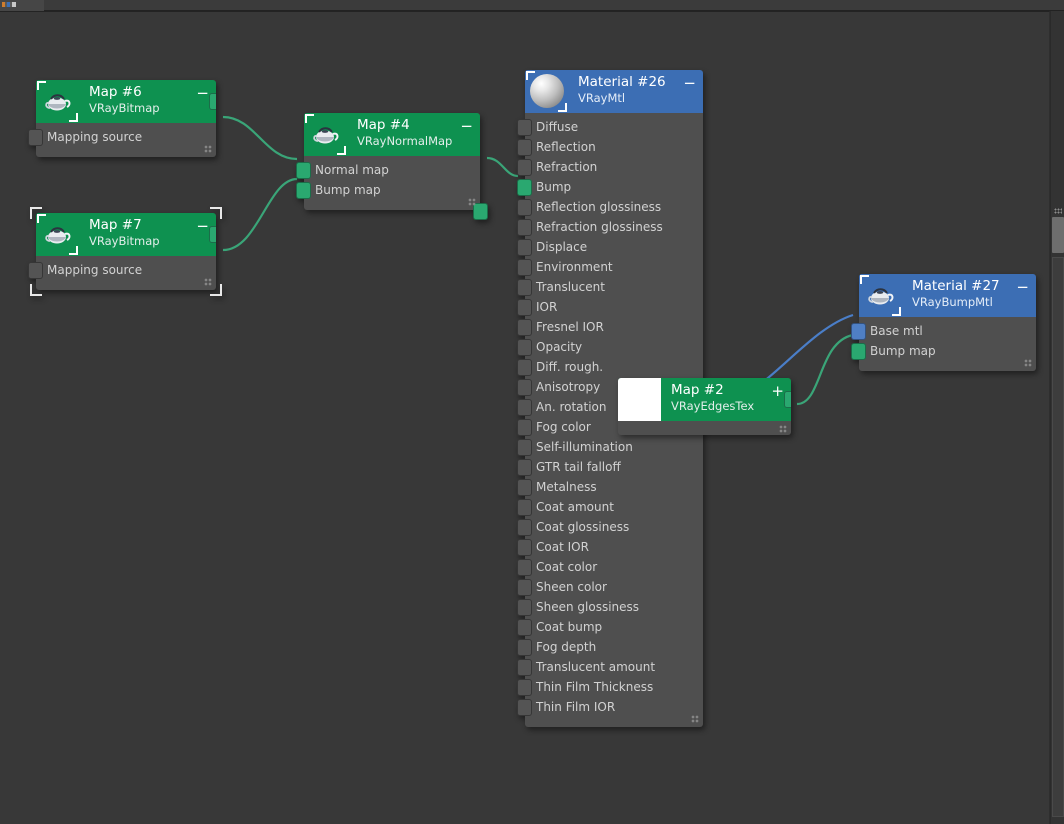 The image size is (1064, 824). I want to click on slot-fog-depth: Fog depth, so click(610, 647).